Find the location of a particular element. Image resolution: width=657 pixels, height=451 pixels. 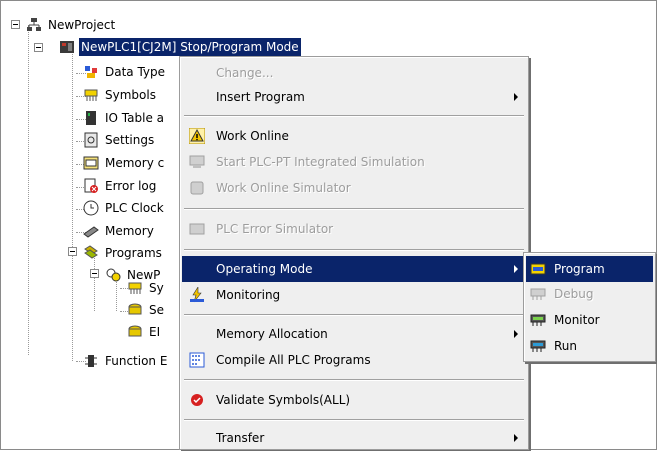

menu-item-label: Insert Program is located at coordinates (260, 97).